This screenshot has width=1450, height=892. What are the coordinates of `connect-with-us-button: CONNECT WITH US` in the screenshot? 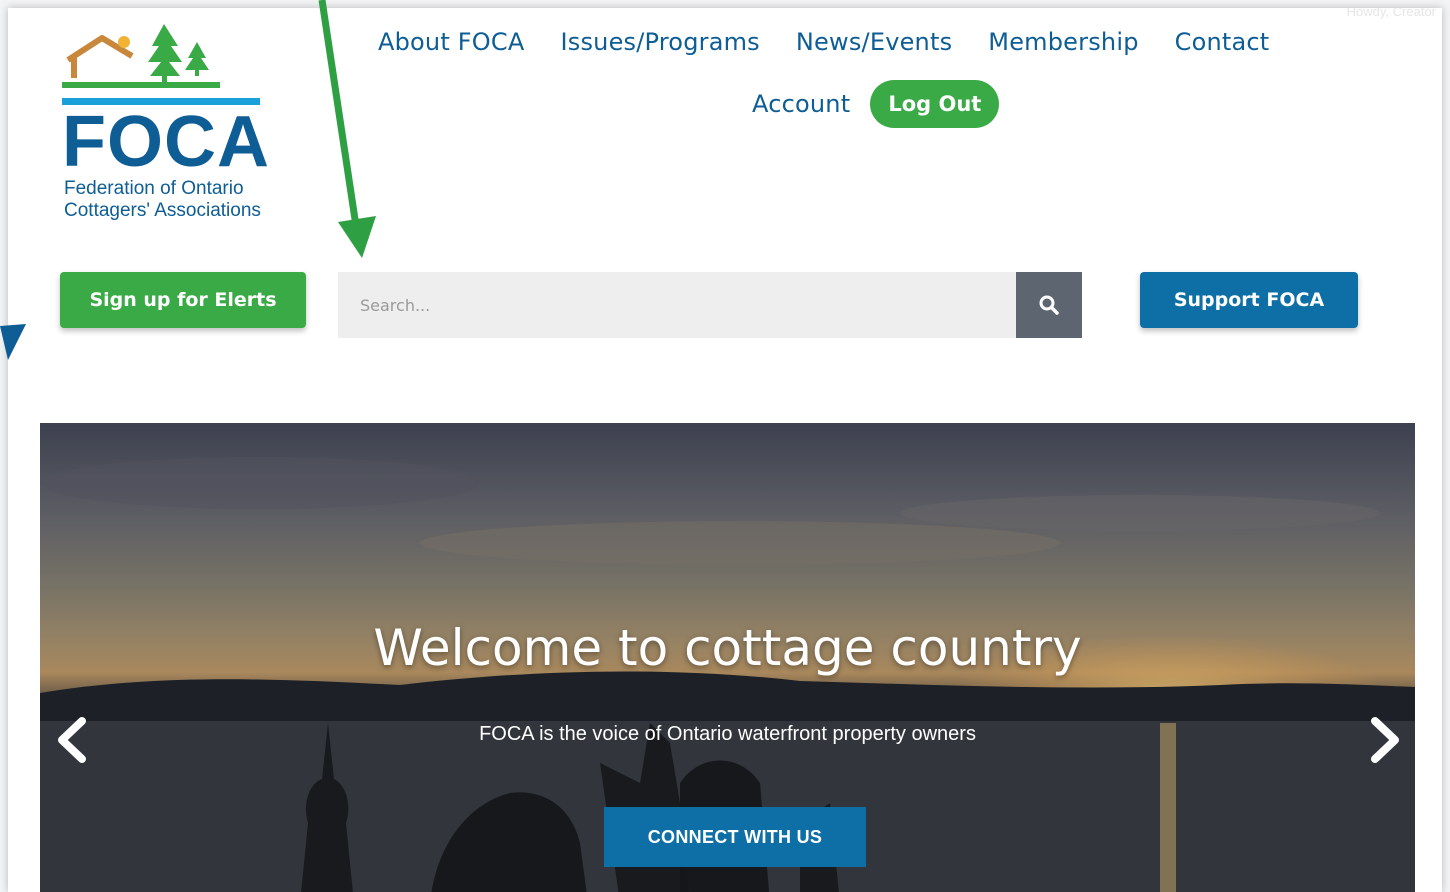 It's located at (735, 837).